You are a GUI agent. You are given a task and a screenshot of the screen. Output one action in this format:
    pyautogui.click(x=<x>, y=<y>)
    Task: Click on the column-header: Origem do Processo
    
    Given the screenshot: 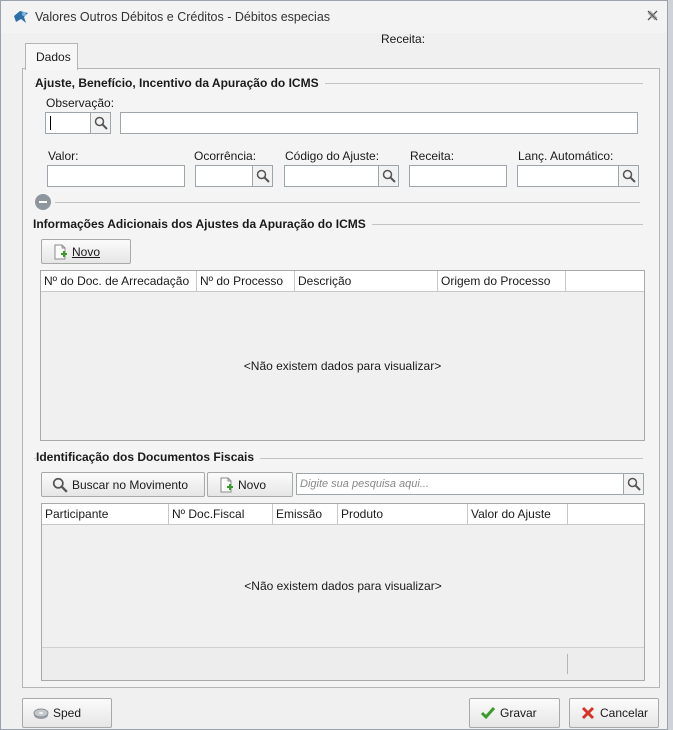 What is the action you would take?
    pyautogui.click(x=502, y=281)
    